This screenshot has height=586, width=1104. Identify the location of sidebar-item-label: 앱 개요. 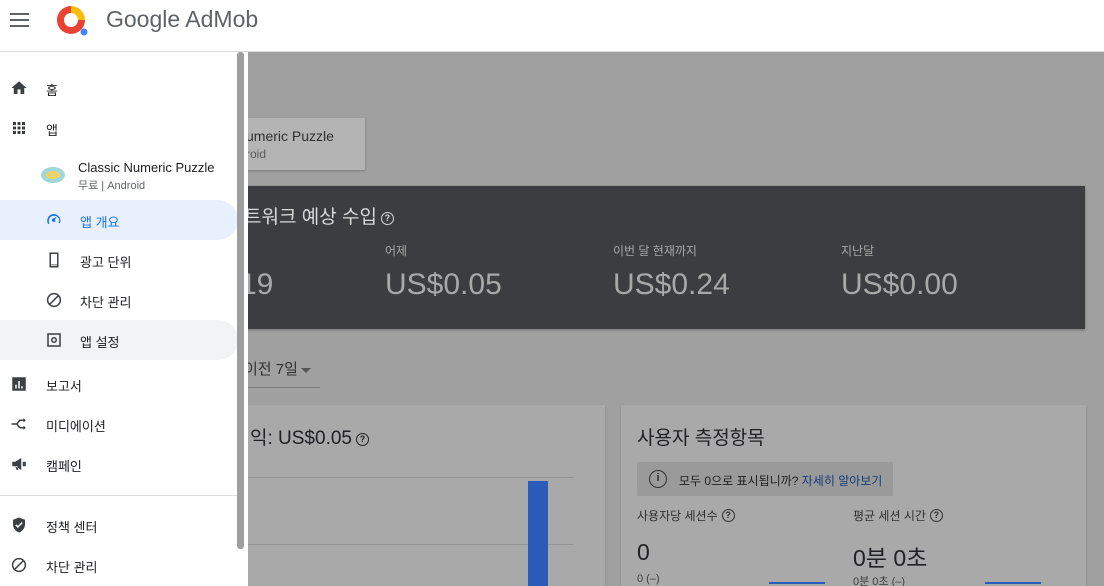
(100, 222).